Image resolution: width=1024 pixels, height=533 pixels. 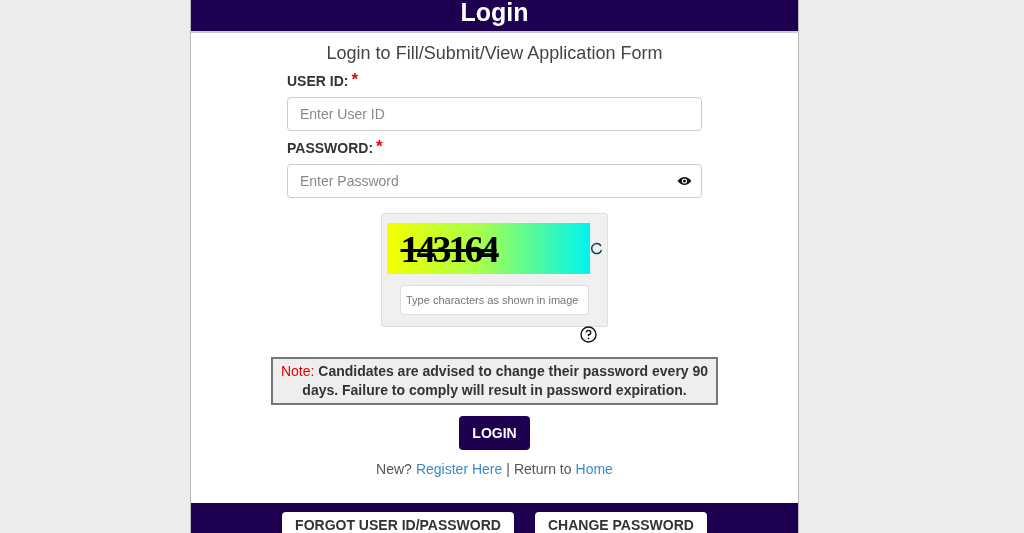 I want to click on footer-button: FORGOT USER ID/PASSWORD, so click(x=398, y=522).